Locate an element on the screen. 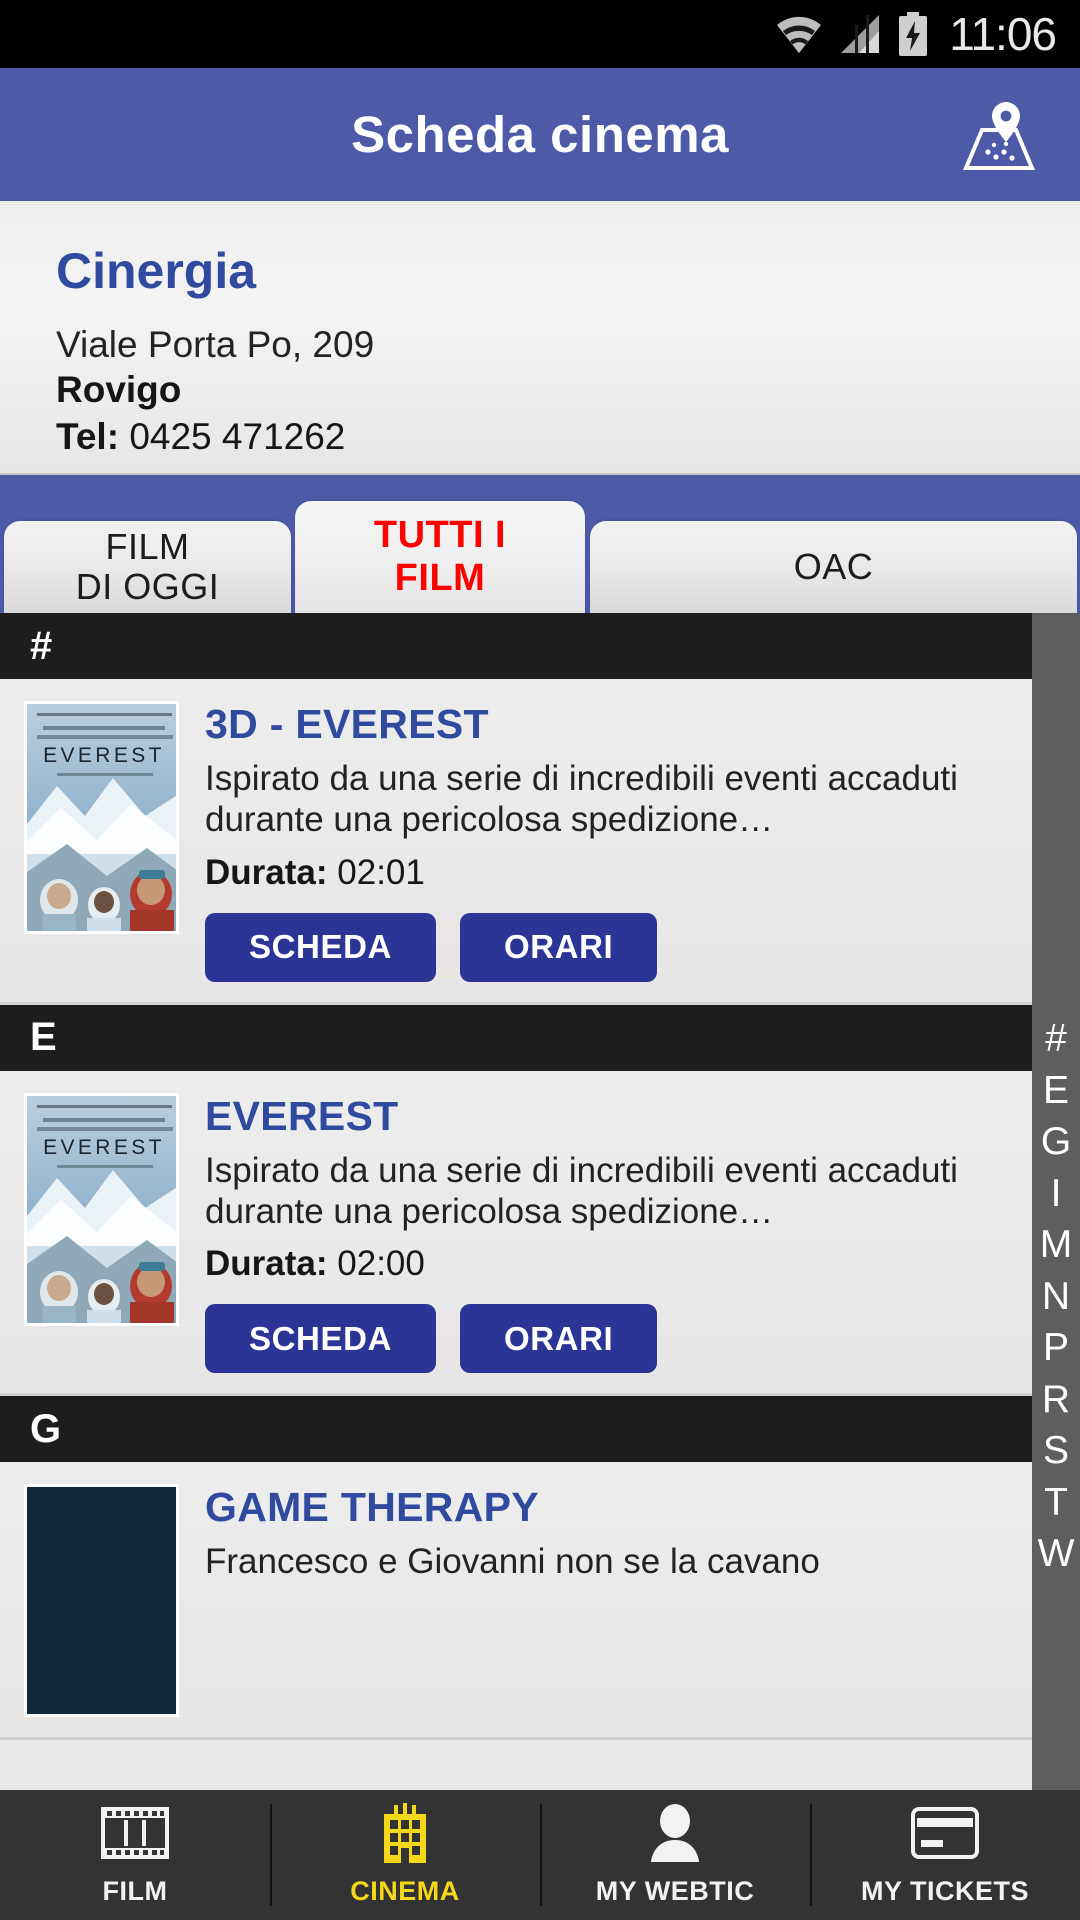 The image size is (1080, 1920). nav-item-my-webtic: MY WEBTIC is located at coordinates (675, 1855).